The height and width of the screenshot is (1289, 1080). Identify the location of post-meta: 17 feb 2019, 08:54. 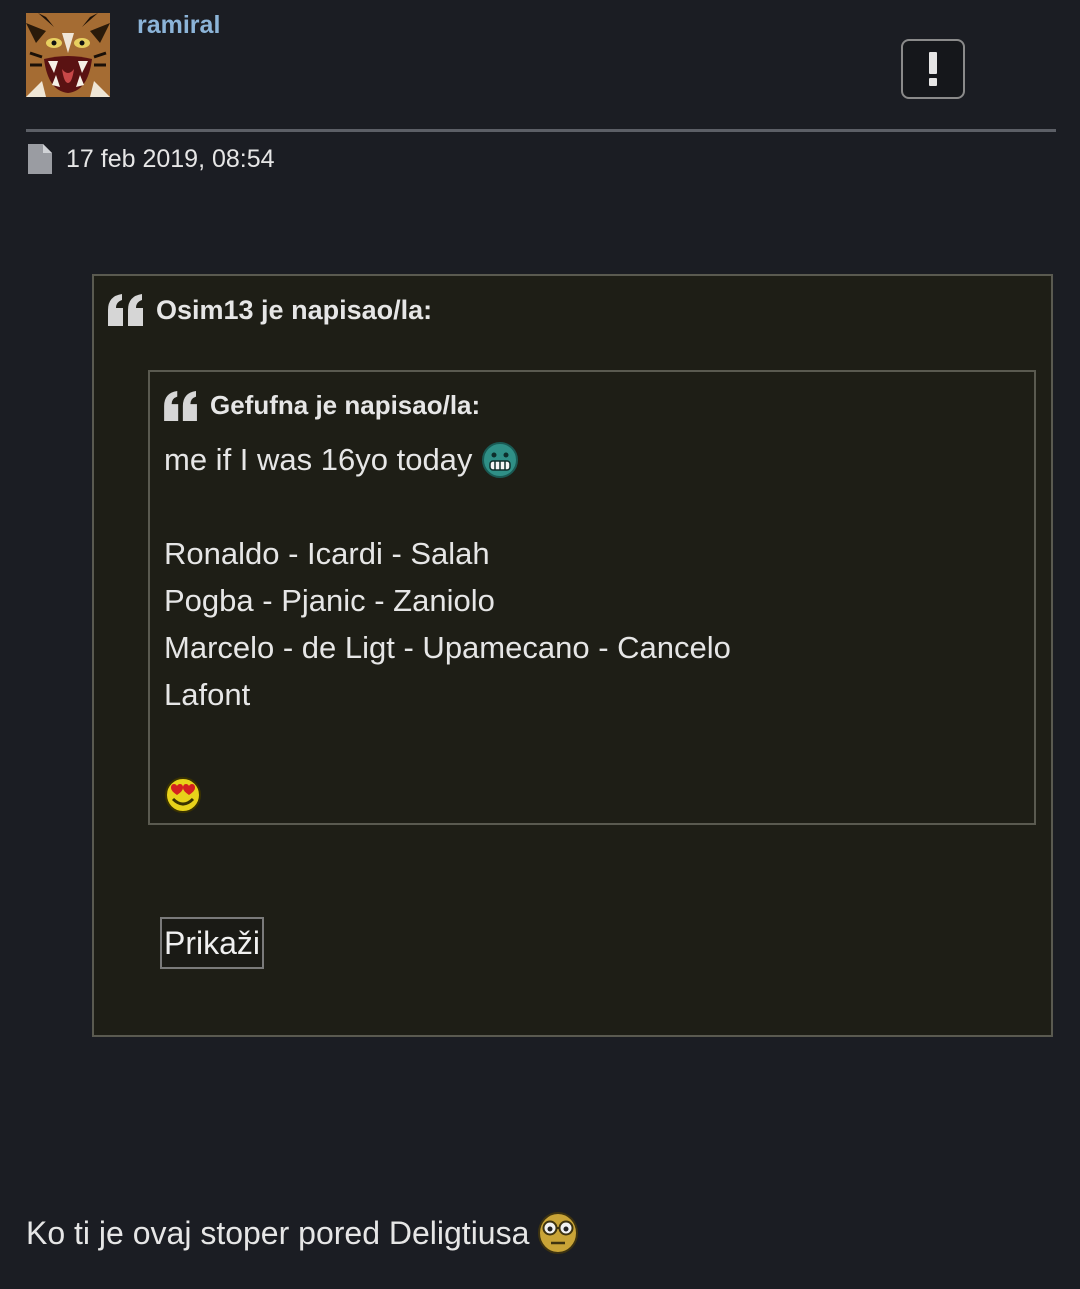
(151, 159).